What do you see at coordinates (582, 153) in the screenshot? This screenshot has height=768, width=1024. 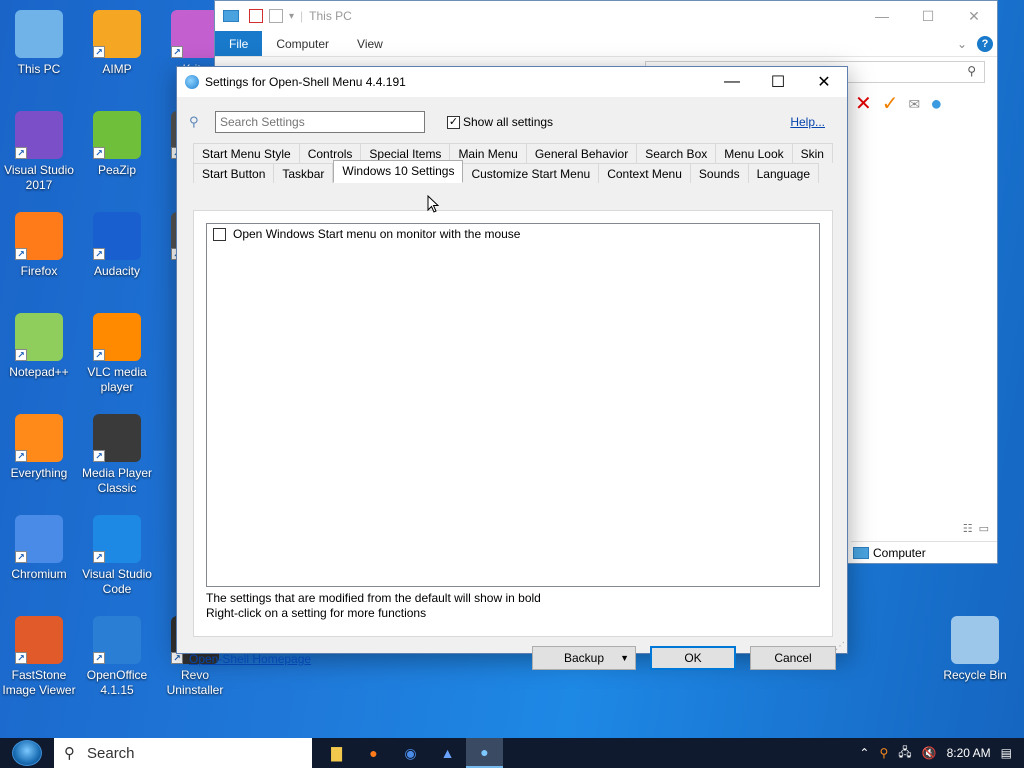 I see `tab-general-behavior: General Behavior` at bounding box center [582, 153].